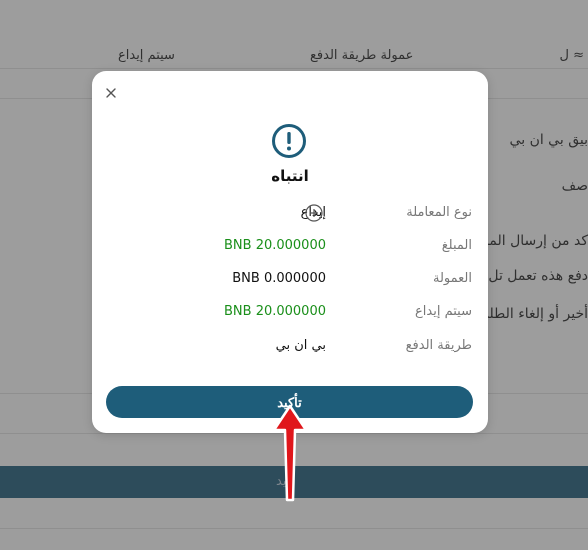  I want to click on detail-row-payment-method: طريقة الدفع بي ان بي, so click(290, 347).